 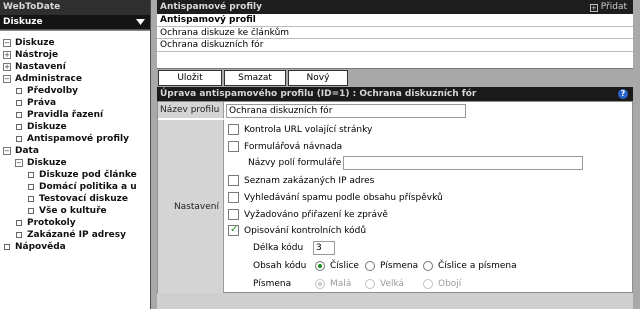 What do you see at coordinates (392, 284) in the screenshot?
I see `uppercase-radio-label: Velká` at bounding box center [392, 284].